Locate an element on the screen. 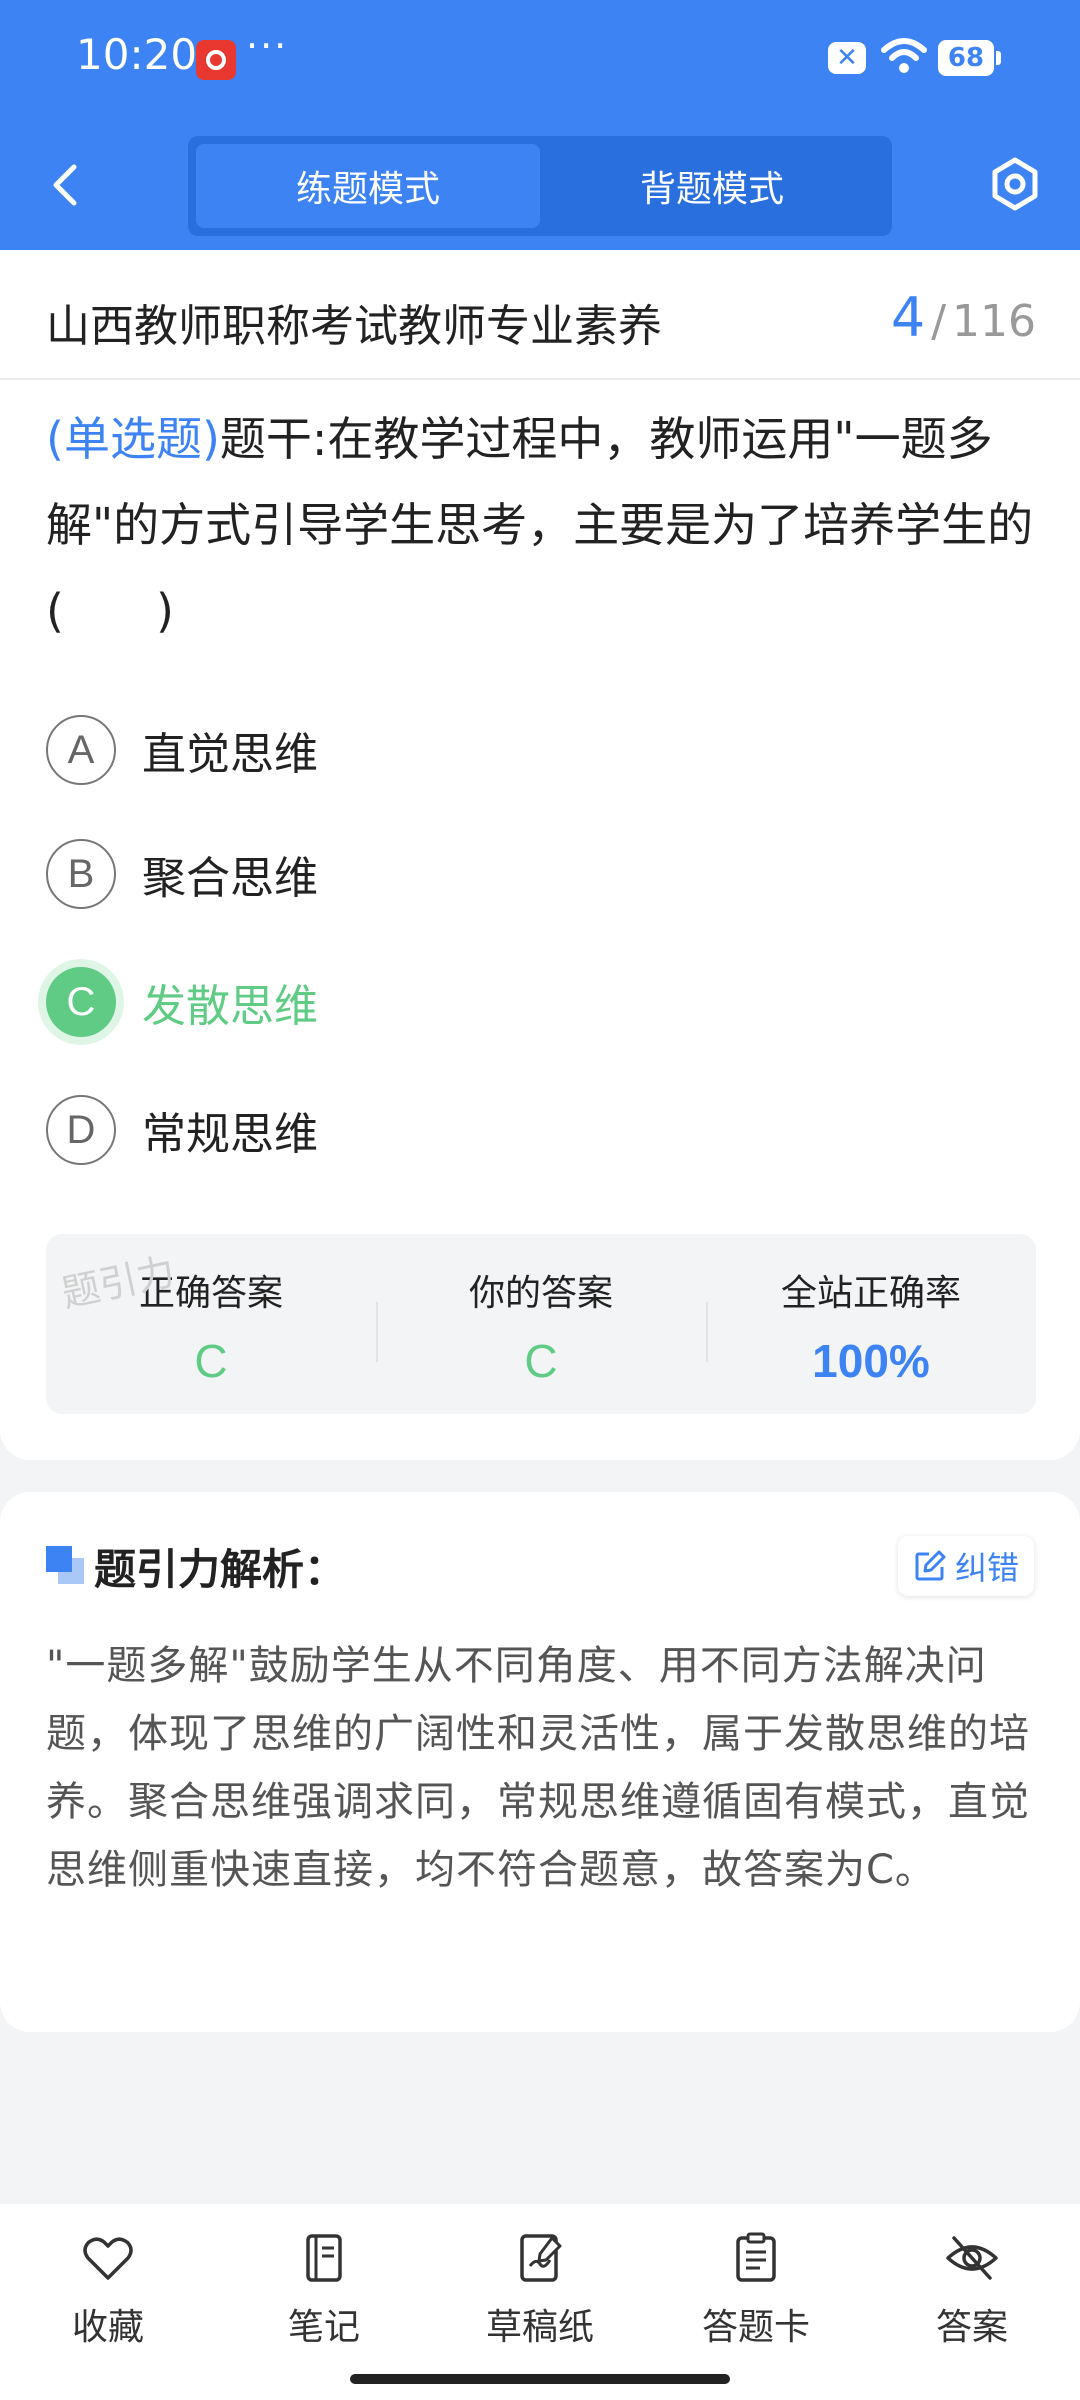 Image resolution: width=1080 pixels, height=2400 pixels. stat-label: 全站正确率 is located at coordinates (870, 1293).